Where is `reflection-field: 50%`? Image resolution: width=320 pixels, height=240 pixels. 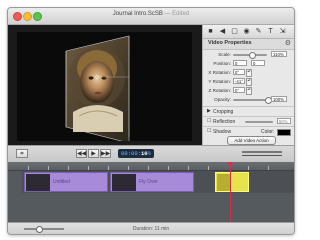
reflection-field: 50% is located at coordinates (284, 121).